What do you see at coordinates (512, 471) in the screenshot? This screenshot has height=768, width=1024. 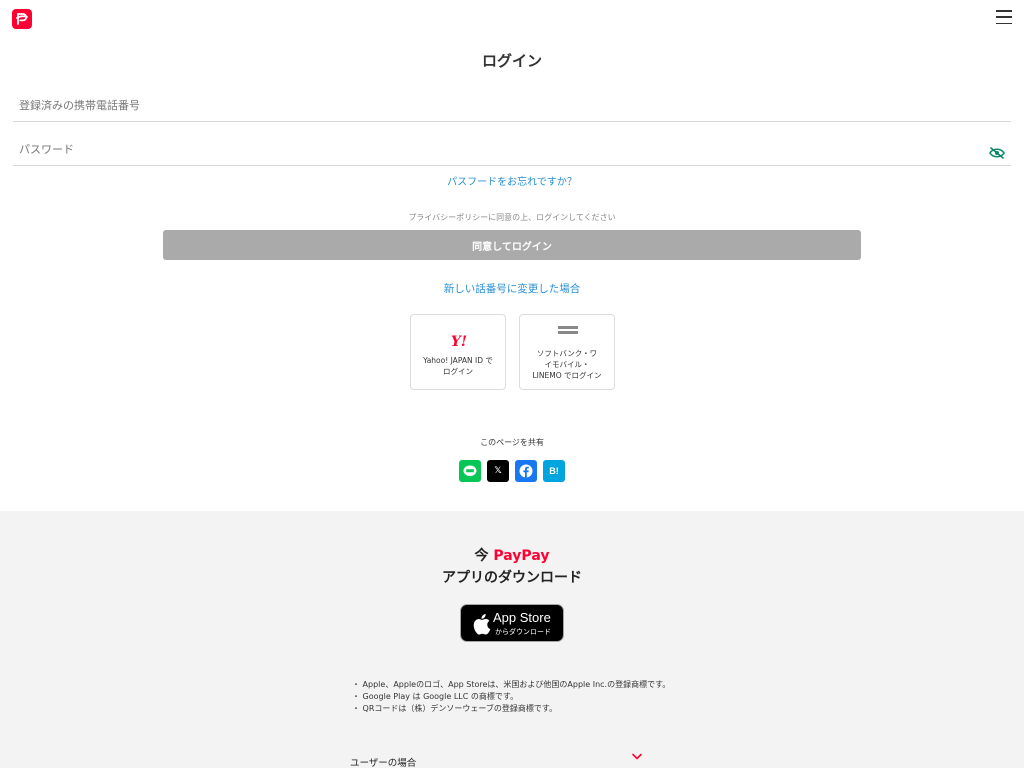 I see `share-buttons: 𝕏 B!` at bounding box center [512, 471].